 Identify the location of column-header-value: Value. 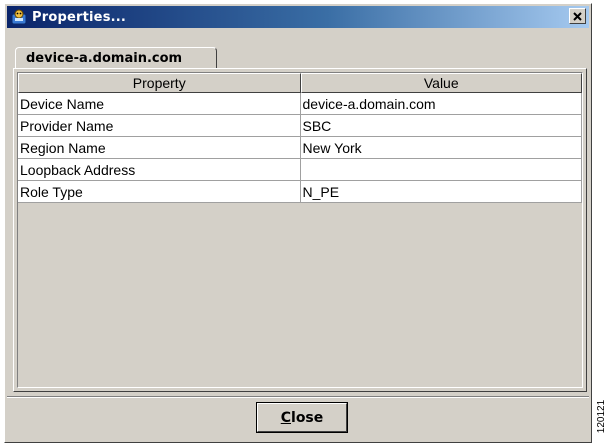
(441, 83).